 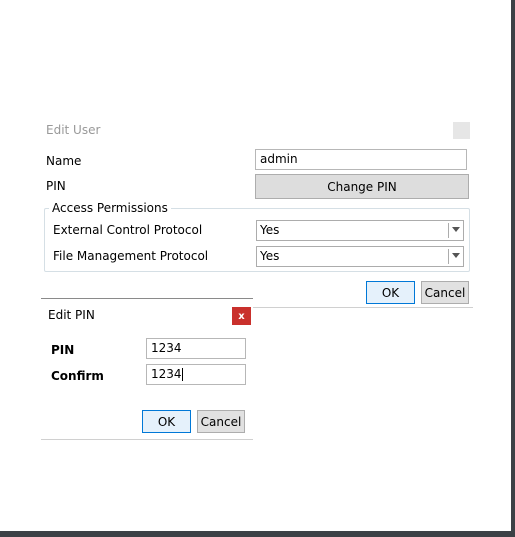 What do you see at coordinates (182, 374) in the screenshot?
I see `text-cursor` at bounding box center [182, 374].